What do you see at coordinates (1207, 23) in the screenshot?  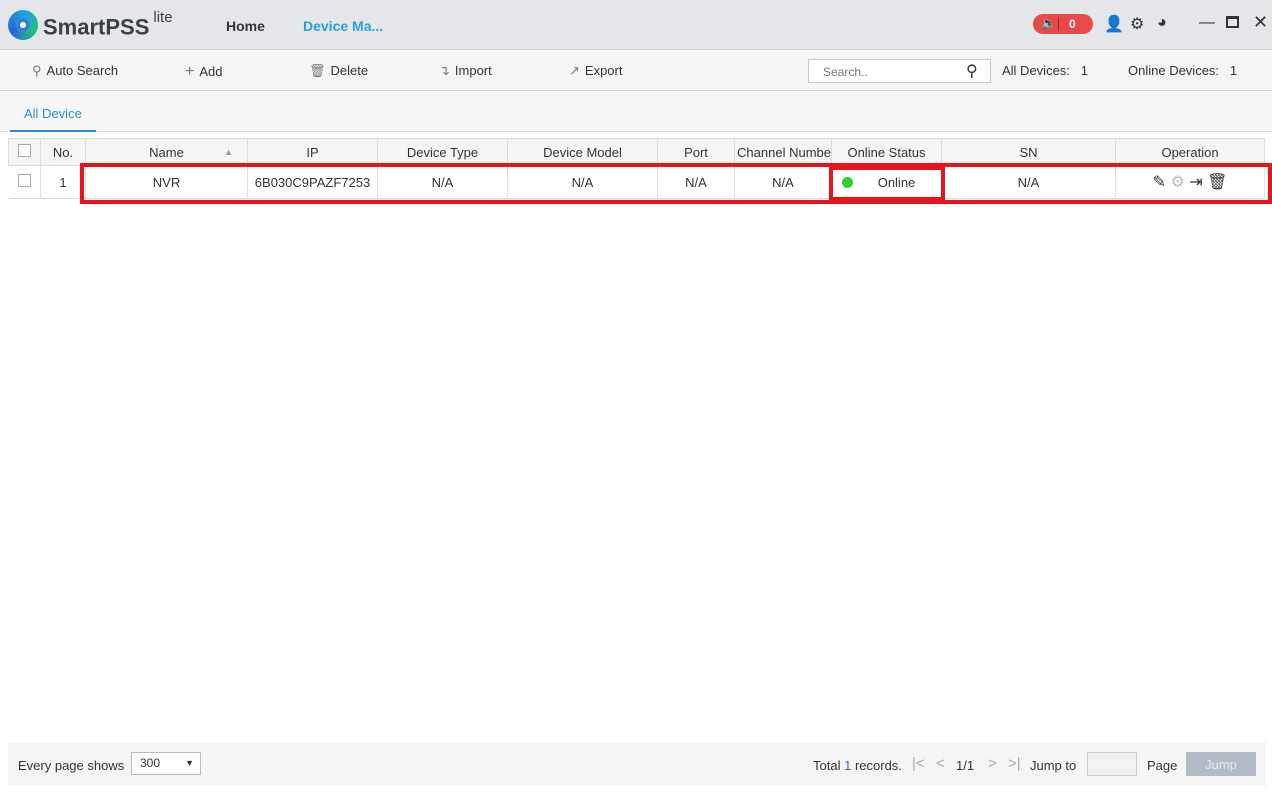 I see `minimize-icon: —` at bounding box center [1207, 23].